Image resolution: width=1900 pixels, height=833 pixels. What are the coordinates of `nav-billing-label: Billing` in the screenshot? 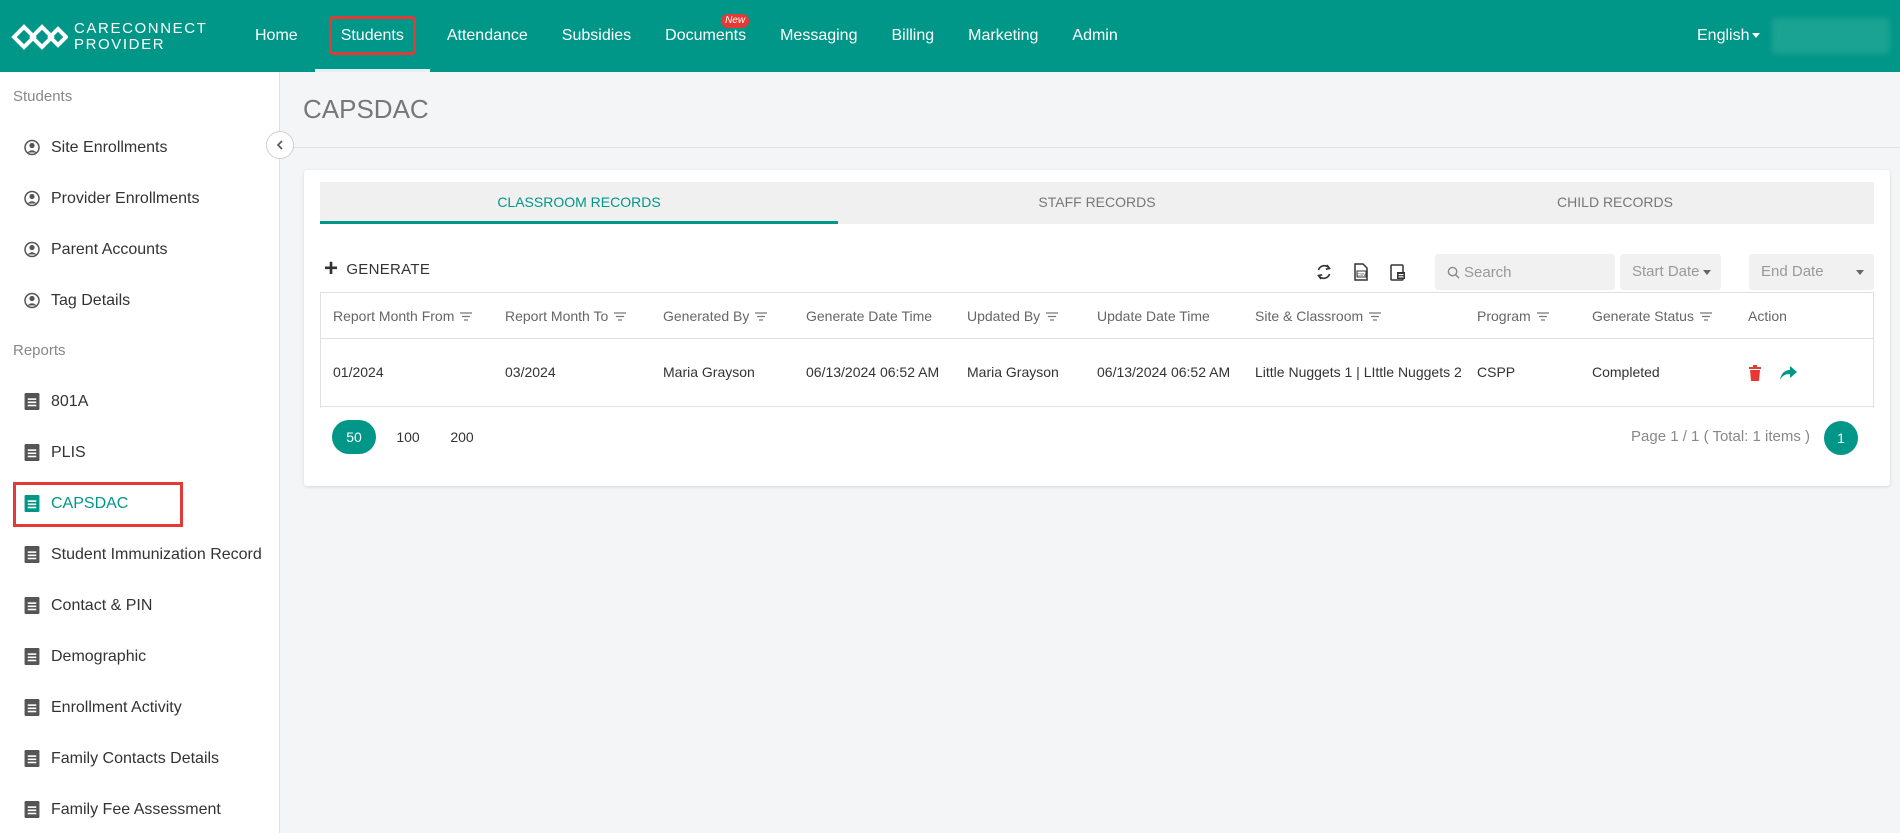 It's located at (913, 35).